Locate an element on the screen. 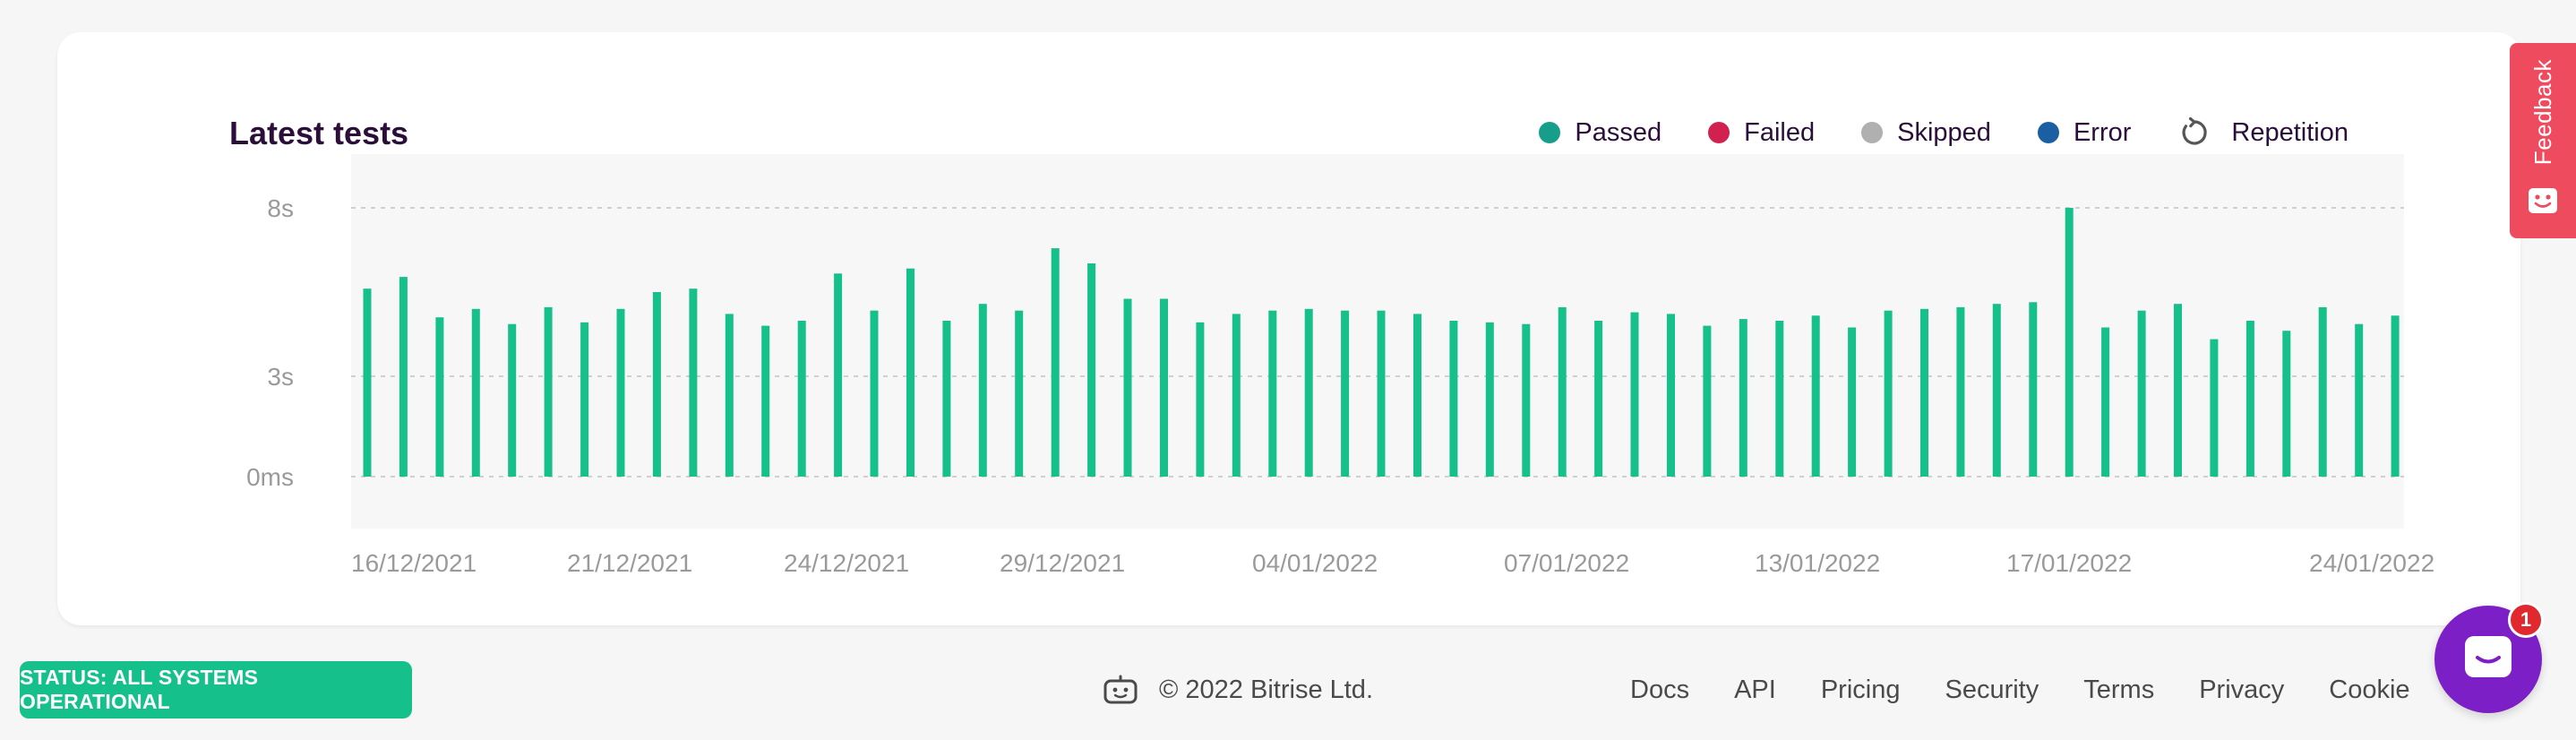  footer-link-docs: Docs is located at coordinates (1659, 690).